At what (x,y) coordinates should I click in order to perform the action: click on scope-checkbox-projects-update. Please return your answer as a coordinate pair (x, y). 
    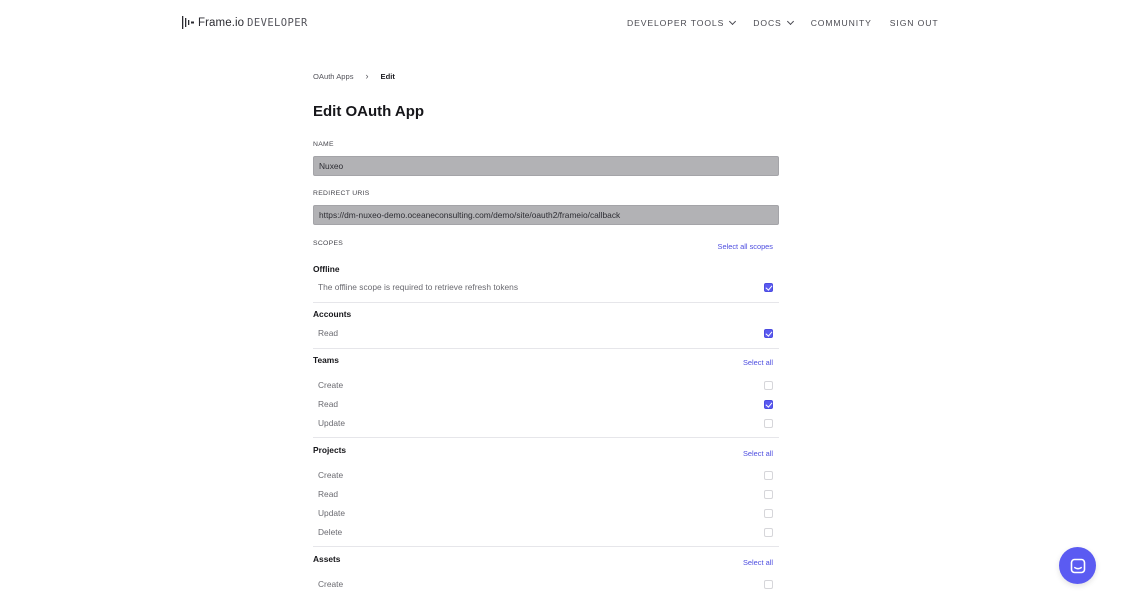
    Looking at the image, I should click on (768, 513).